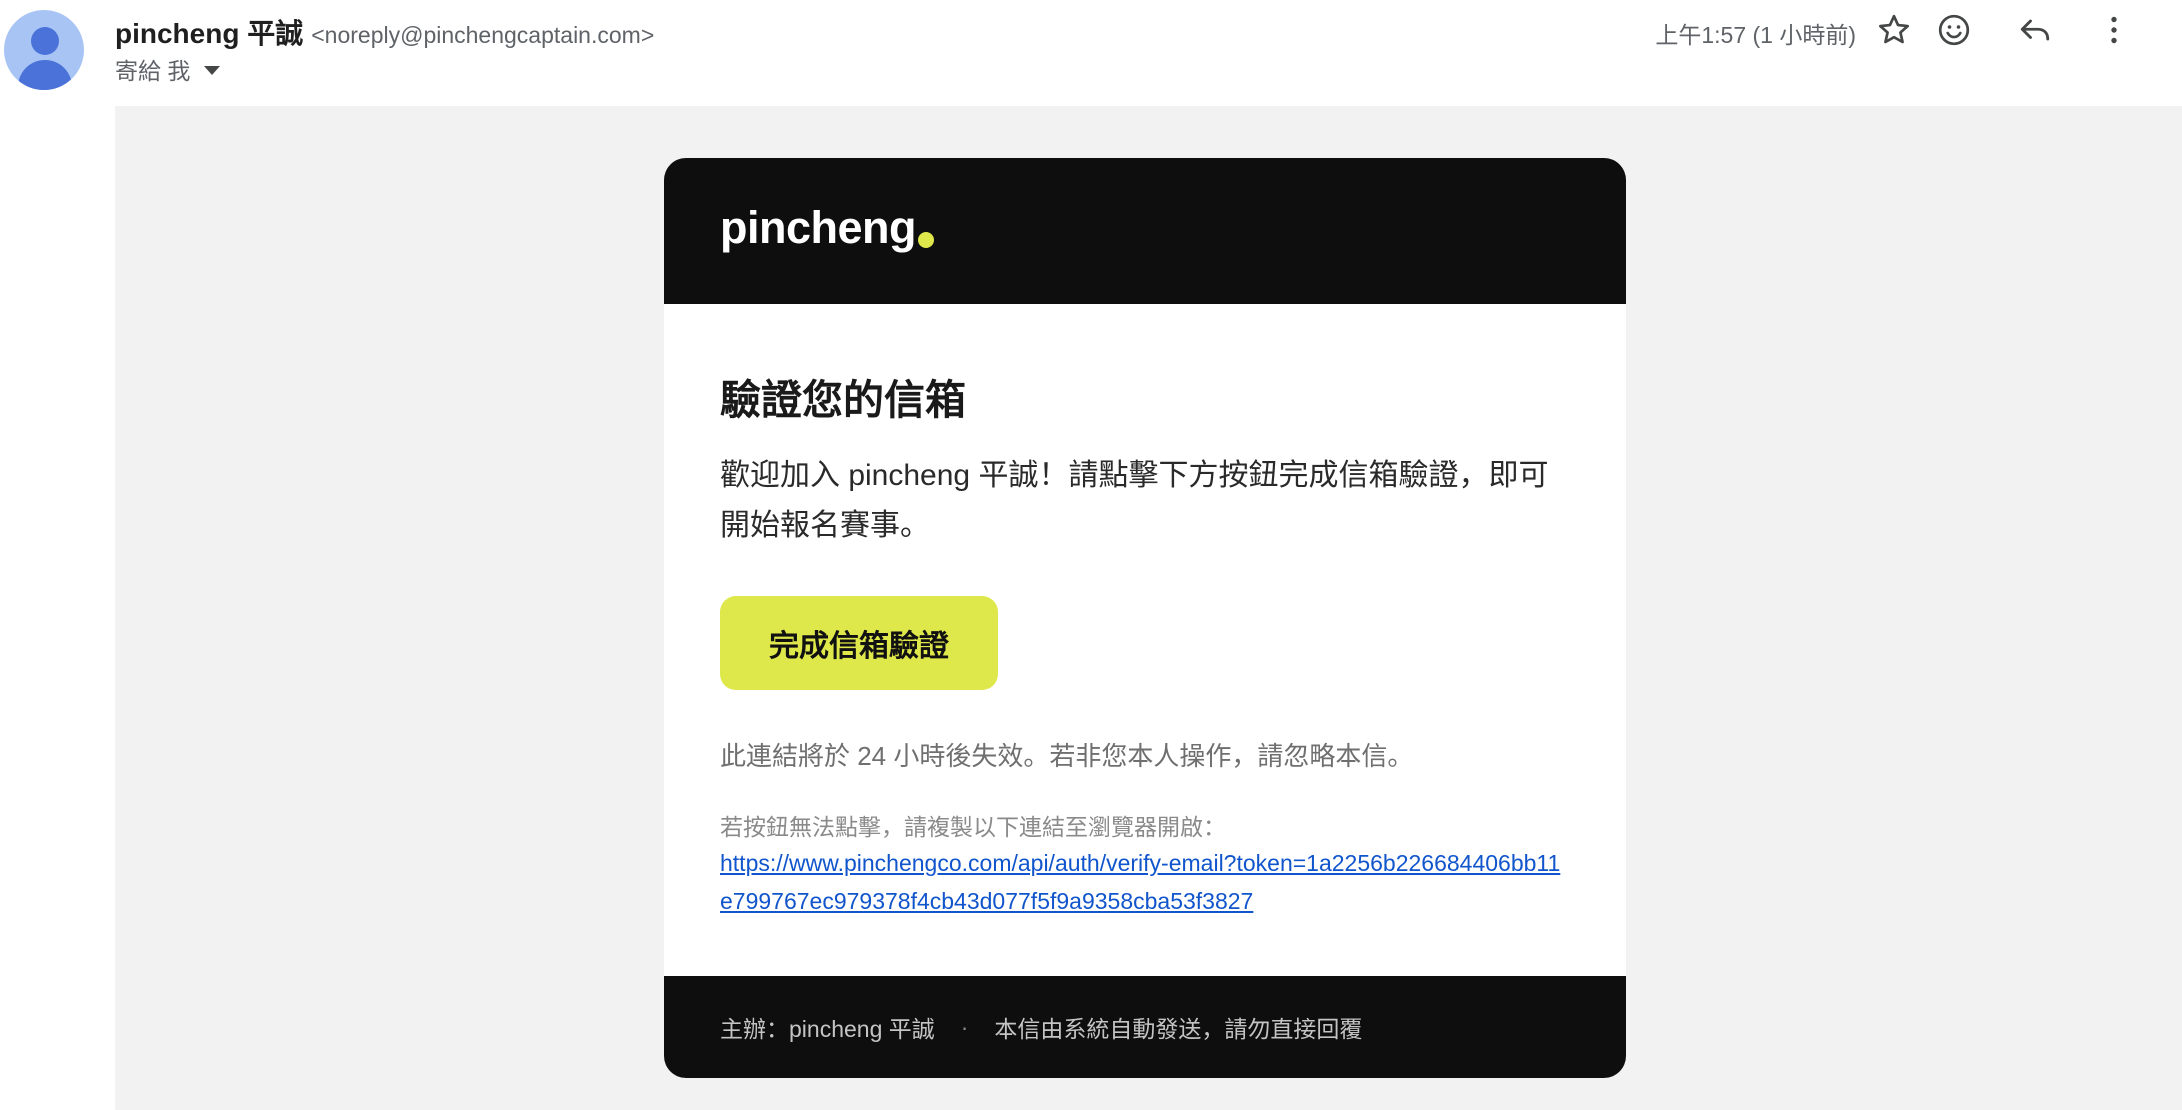 Image resolution: width=2182 pixels, height=1110 pixels. I want to click on recipient-label: 寄給 我, so click(153, 71).